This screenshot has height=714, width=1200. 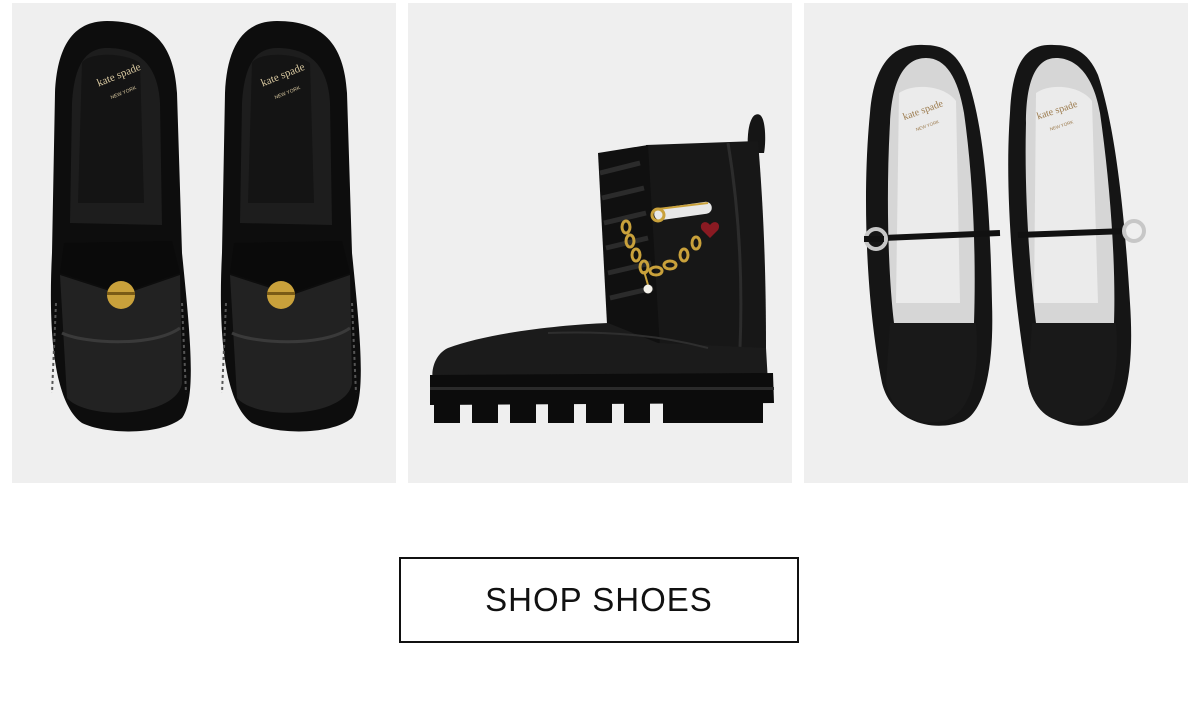 What do you see at coordinates (1005, 235) in the screenshot?
I see `mary-jane-flats-image: kate spade NEW YORK kate spade NEW YORK` at bounding box center [1005, 235].